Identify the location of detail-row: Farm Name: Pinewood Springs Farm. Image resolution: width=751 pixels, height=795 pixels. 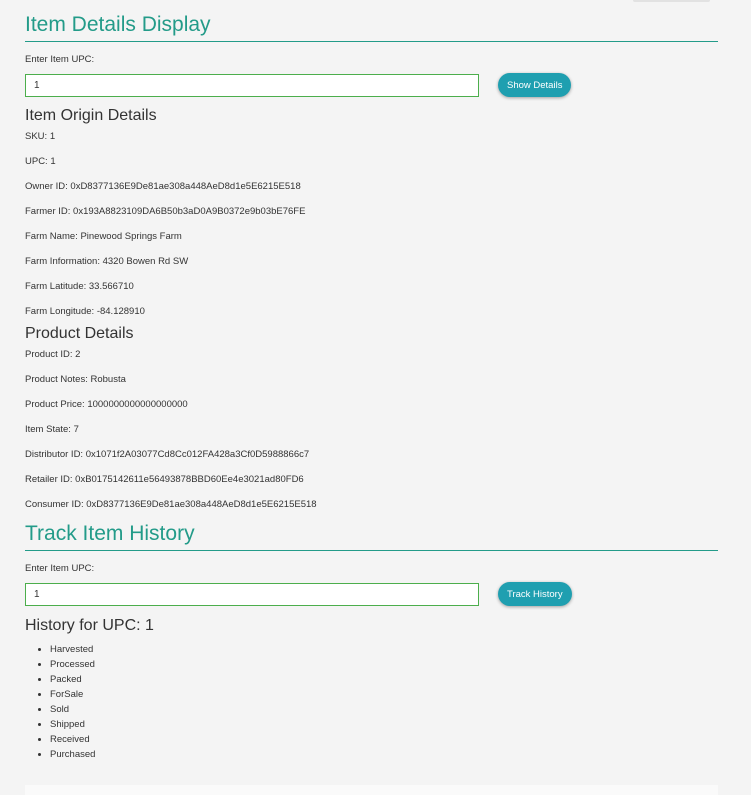
(371, 236).